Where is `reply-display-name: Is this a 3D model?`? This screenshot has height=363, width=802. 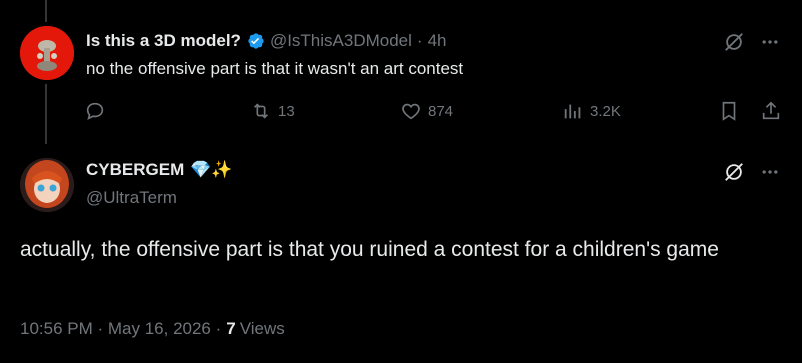 reply-display-name: Is this a 3D model? is located at coordinates (163, 41).